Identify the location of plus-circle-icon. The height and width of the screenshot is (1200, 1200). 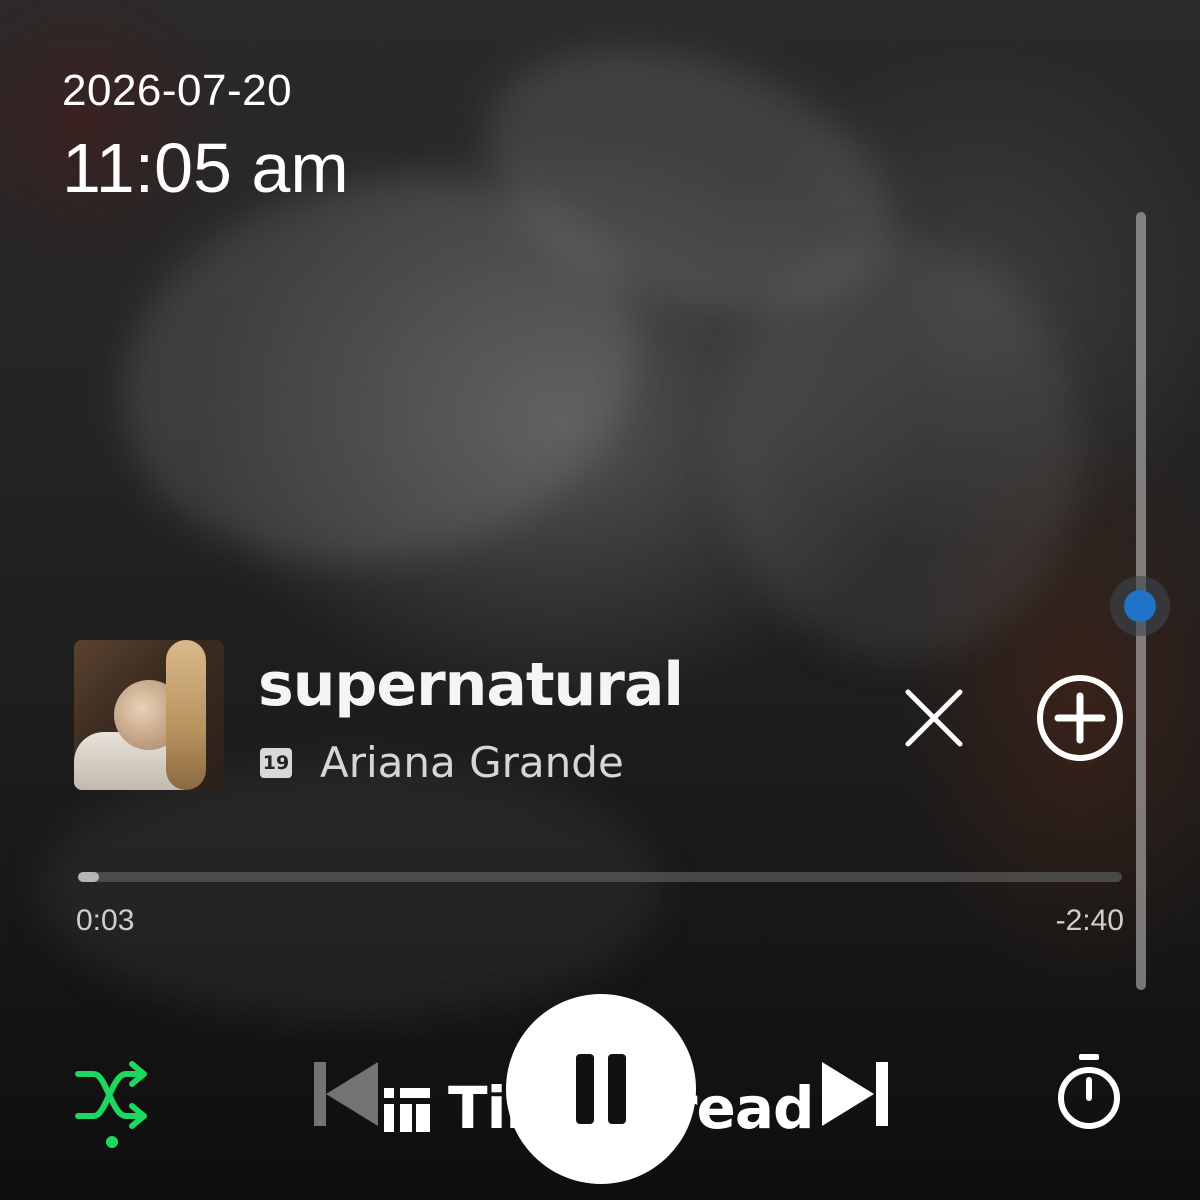
(1080, 718).